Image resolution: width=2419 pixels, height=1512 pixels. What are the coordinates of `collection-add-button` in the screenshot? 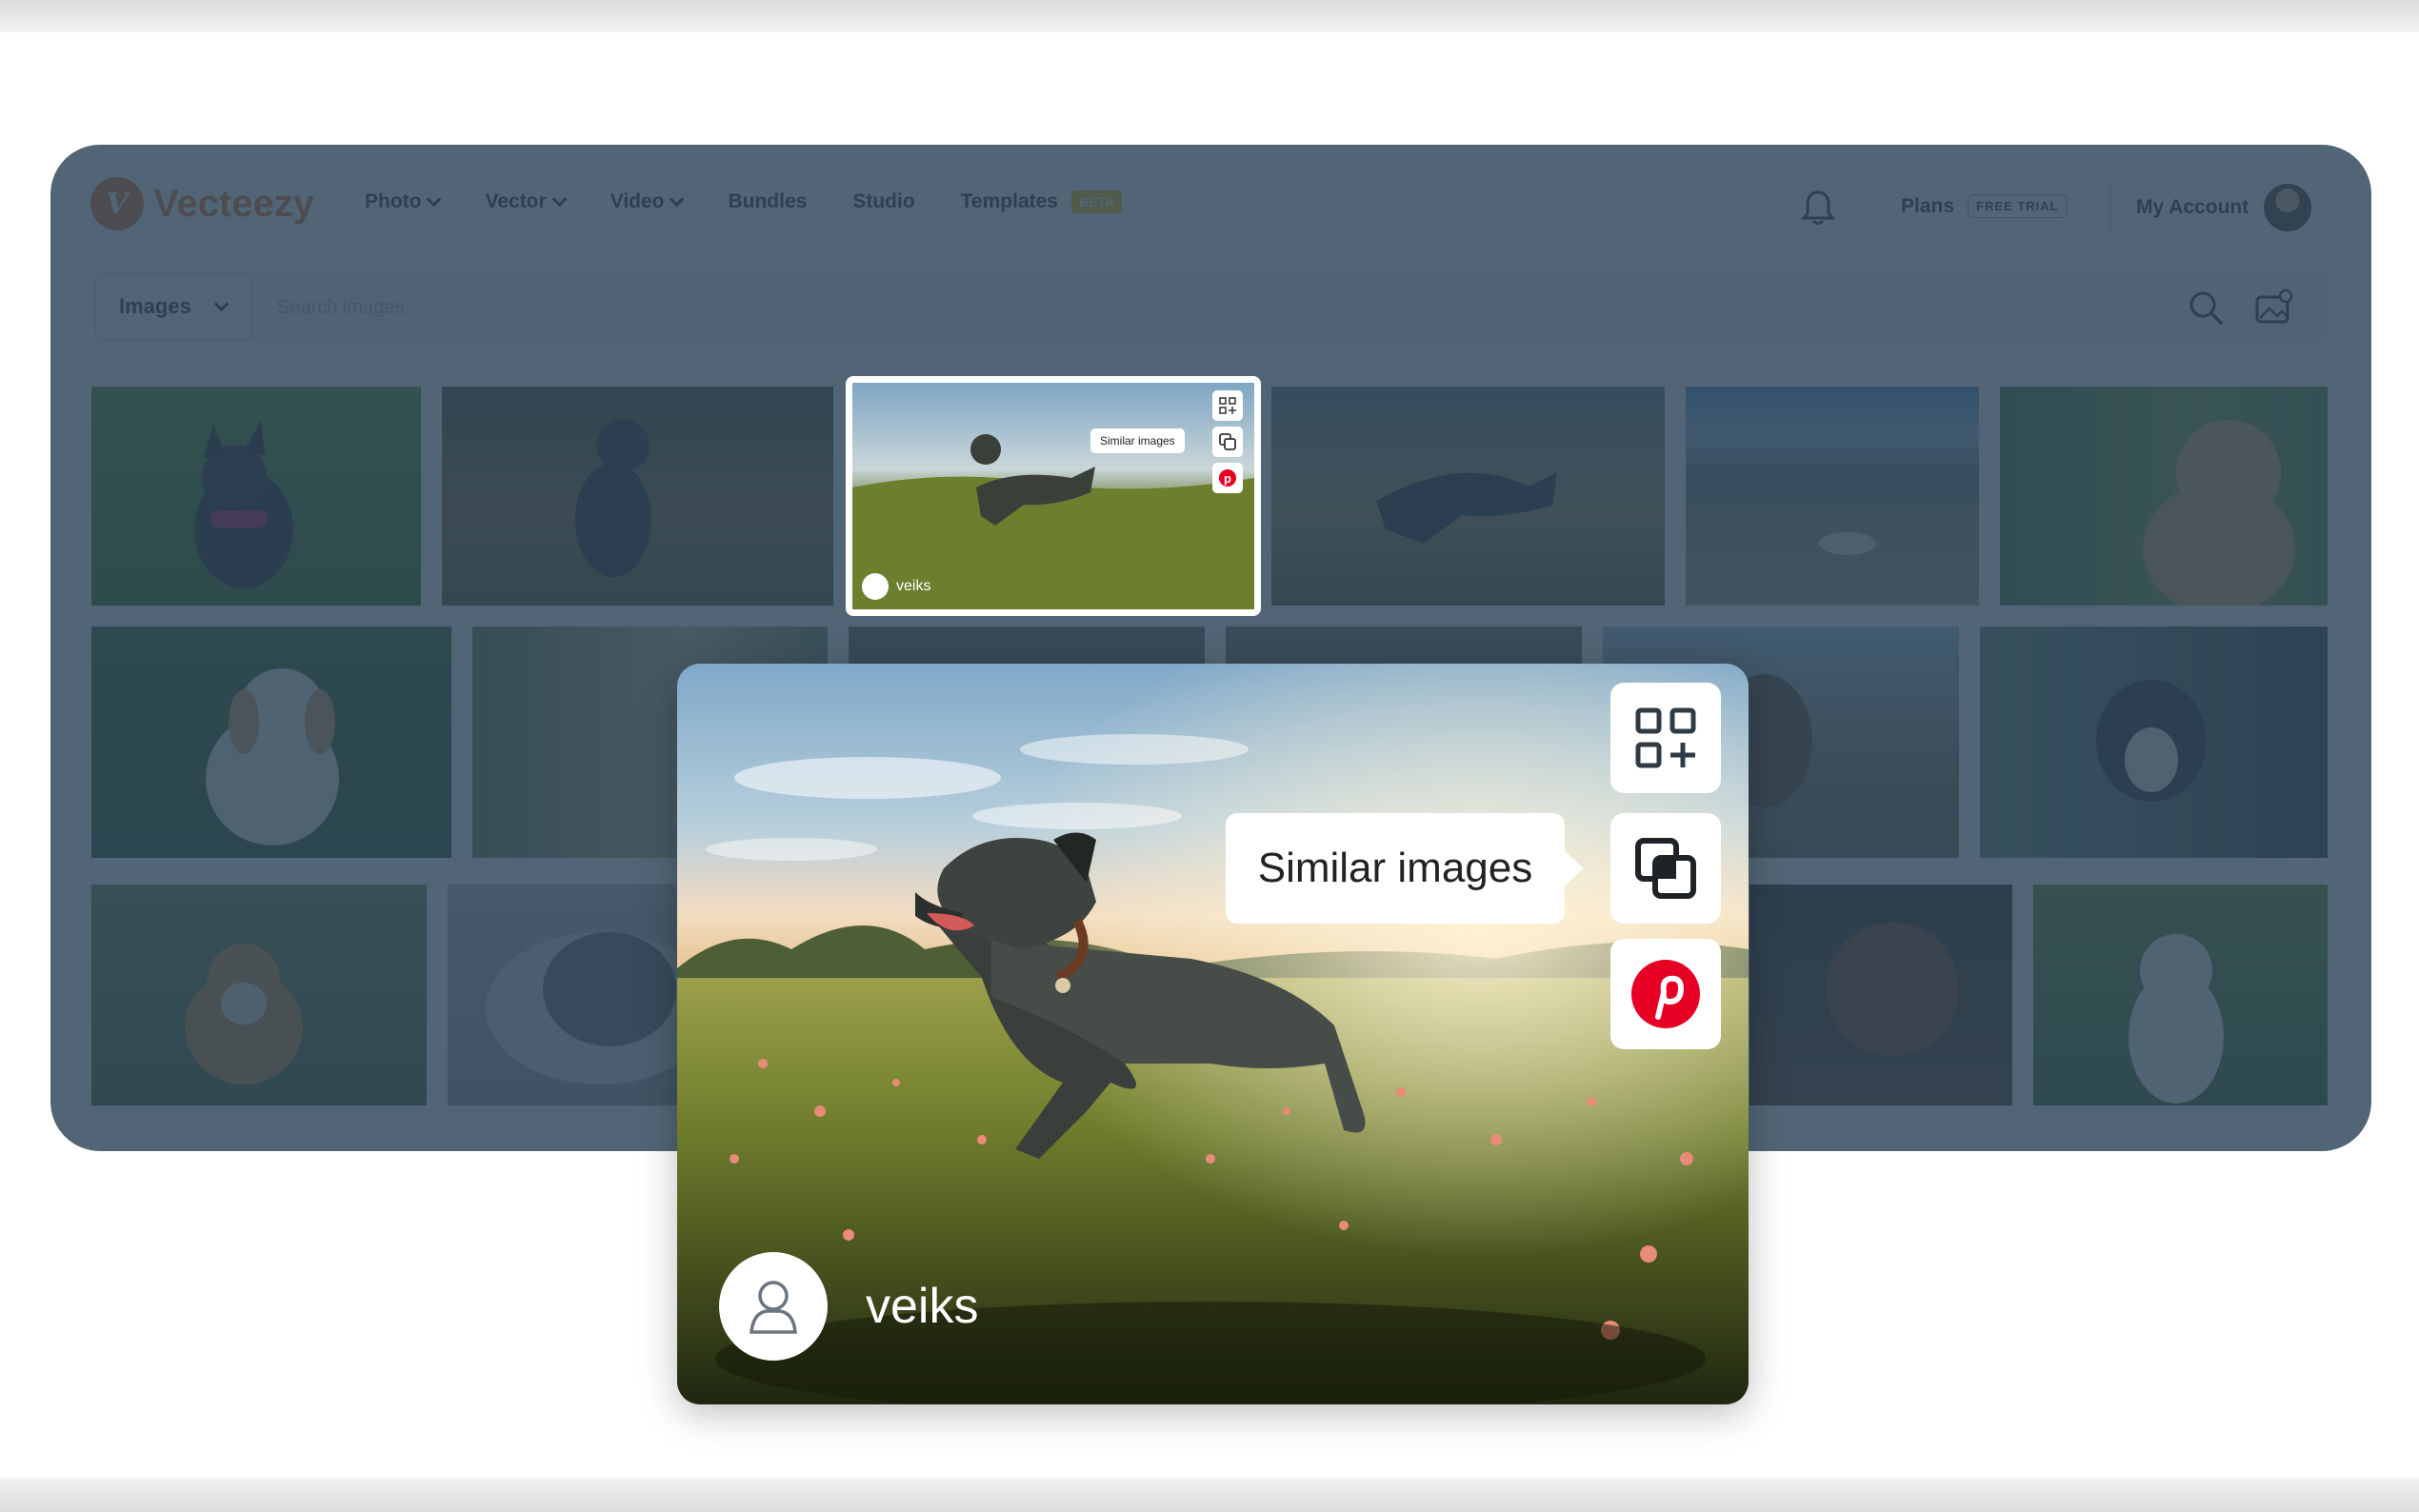 It's located at (1665, 738).